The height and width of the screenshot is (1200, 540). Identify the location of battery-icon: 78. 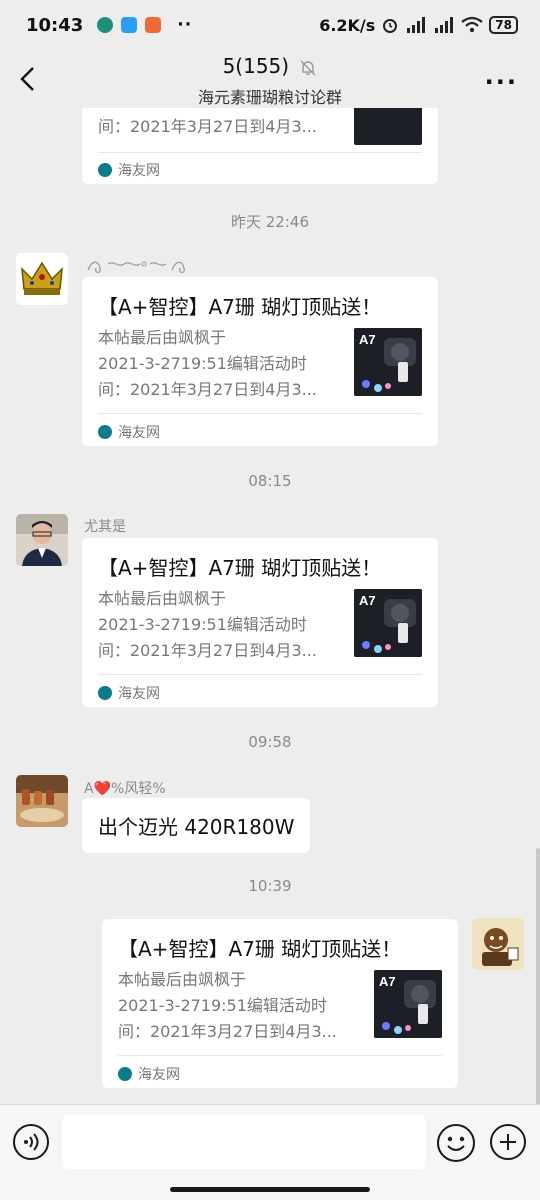
(503, 25).